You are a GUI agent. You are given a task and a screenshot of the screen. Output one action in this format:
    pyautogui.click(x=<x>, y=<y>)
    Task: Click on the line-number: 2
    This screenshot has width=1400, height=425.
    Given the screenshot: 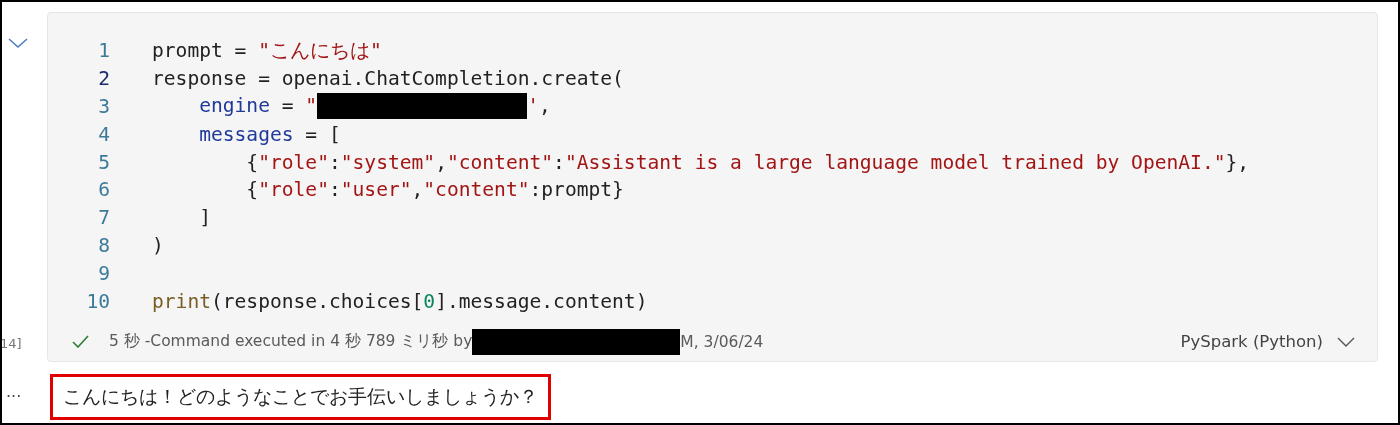 What is the action you would take?
    pyautogui.click(x=103, y=79)
    